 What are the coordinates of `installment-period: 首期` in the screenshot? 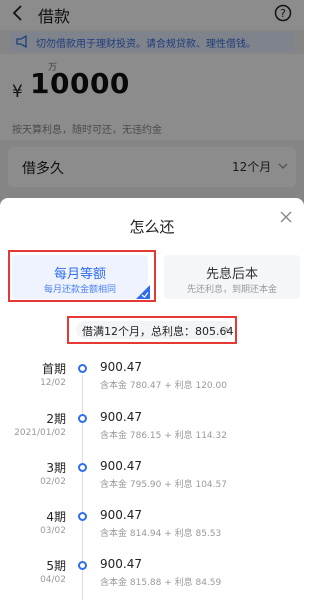 It's located at (53, 369).